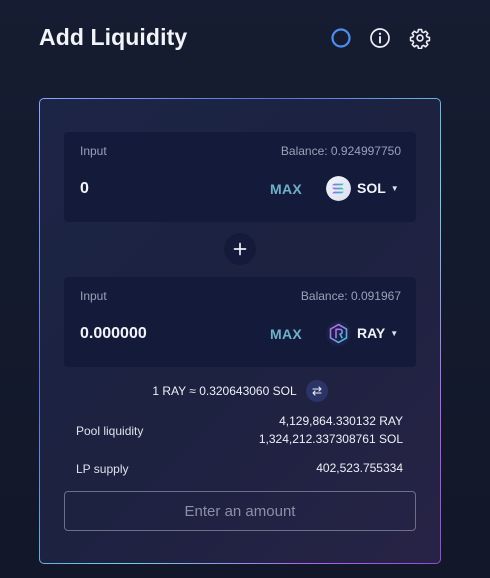 The width and height of the screenshot is (490, 578). I want to click on plus-icon, so click(240, 249).